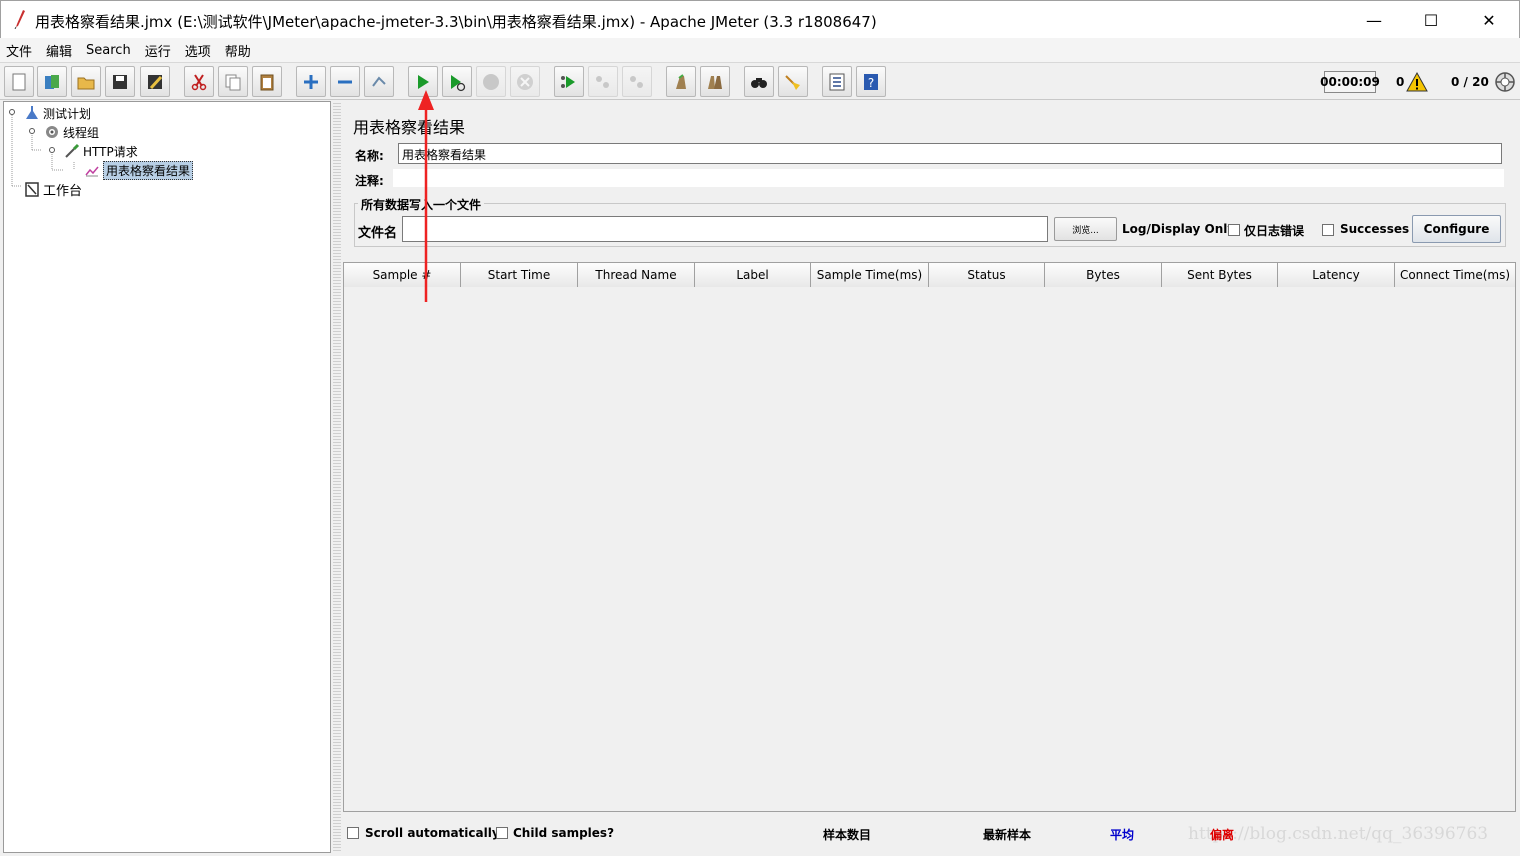 The width and height of the screenshot is (1520, 856). Describe the element at coordinates (948, 178) in the screenshot. I see `comment-field` at that location.